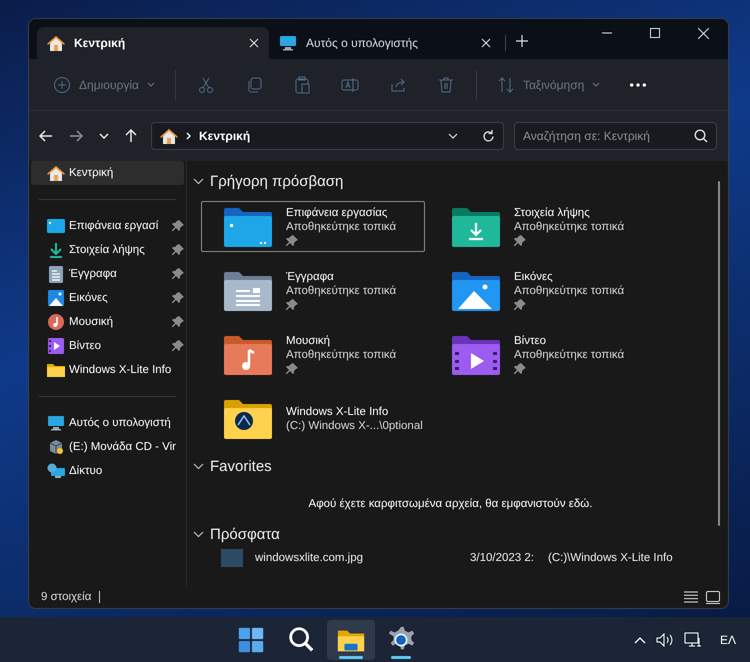 The width and height of the screenshot is (750, 662). I want to click on address-bar: Κεντρική, so click(327, 136).